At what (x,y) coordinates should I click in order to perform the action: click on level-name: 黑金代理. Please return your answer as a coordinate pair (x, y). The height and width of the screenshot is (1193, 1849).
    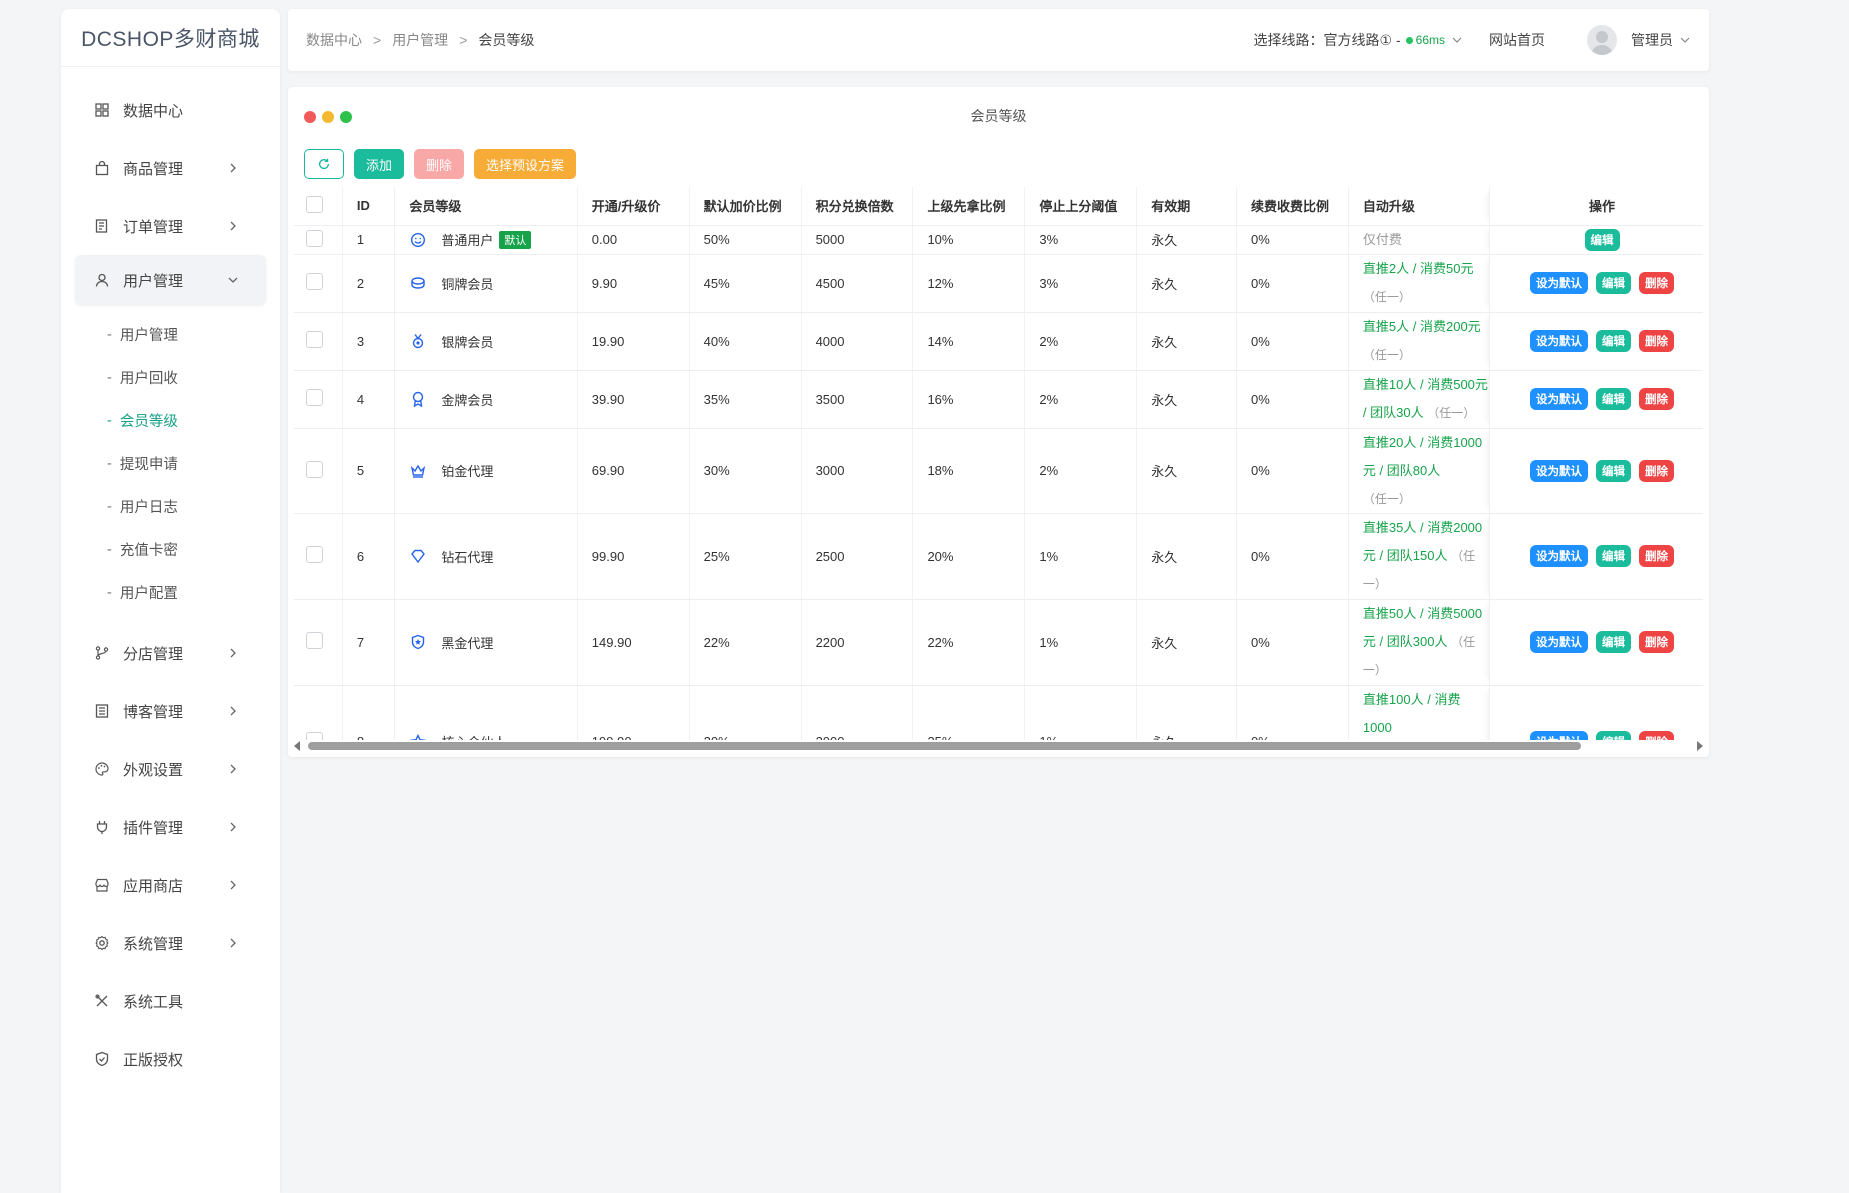
    Looking at the image, I should click on (467, 643).